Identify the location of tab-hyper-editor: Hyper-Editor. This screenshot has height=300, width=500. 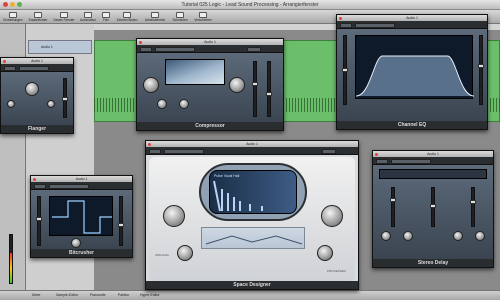
(150, 295).